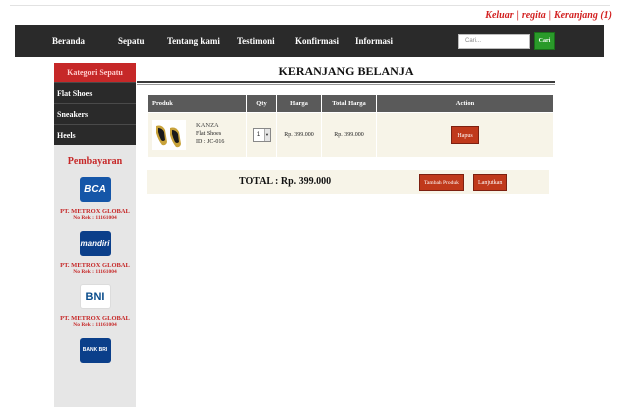 The height and width of the screenshot is (407, 619). I want to click on column-header-harga: Harga, so click(299, 103).